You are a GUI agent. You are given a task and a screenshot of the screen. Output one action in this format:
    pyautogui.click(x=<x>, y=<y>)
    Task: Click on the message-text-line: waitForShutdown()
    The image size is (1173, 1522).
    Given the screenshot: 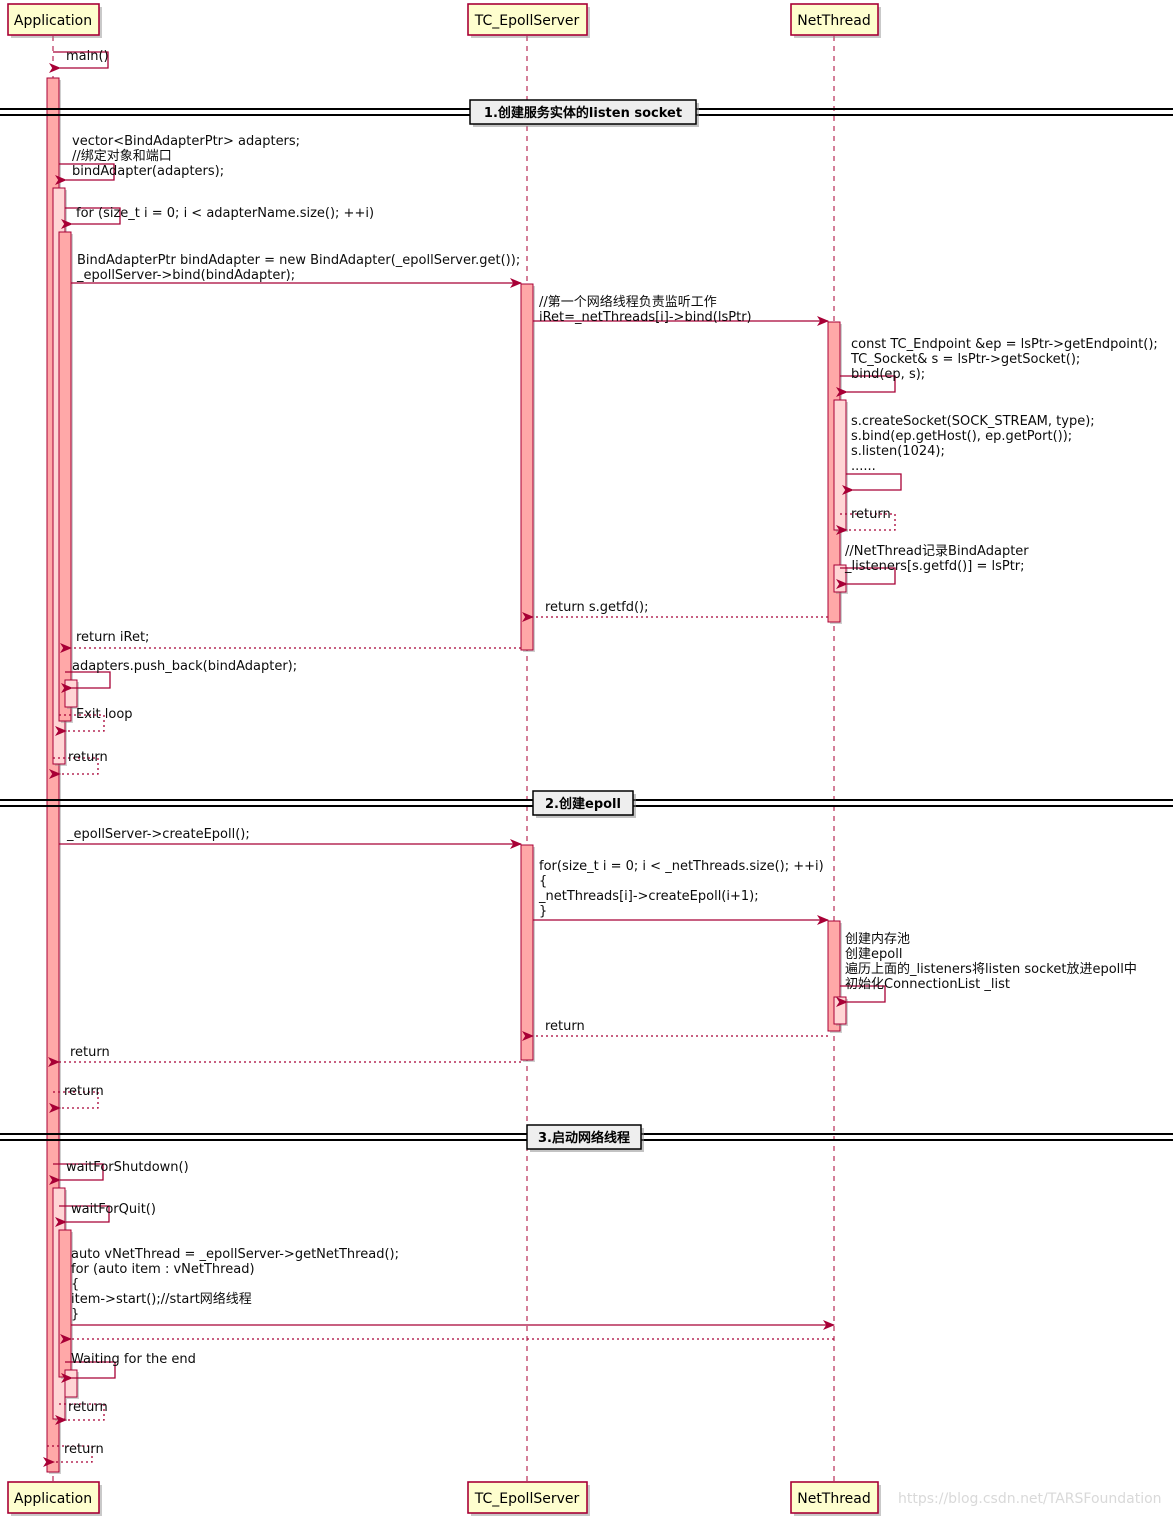 What is the action you would take?
    pyautogui.click(x=127, y=1167)
    